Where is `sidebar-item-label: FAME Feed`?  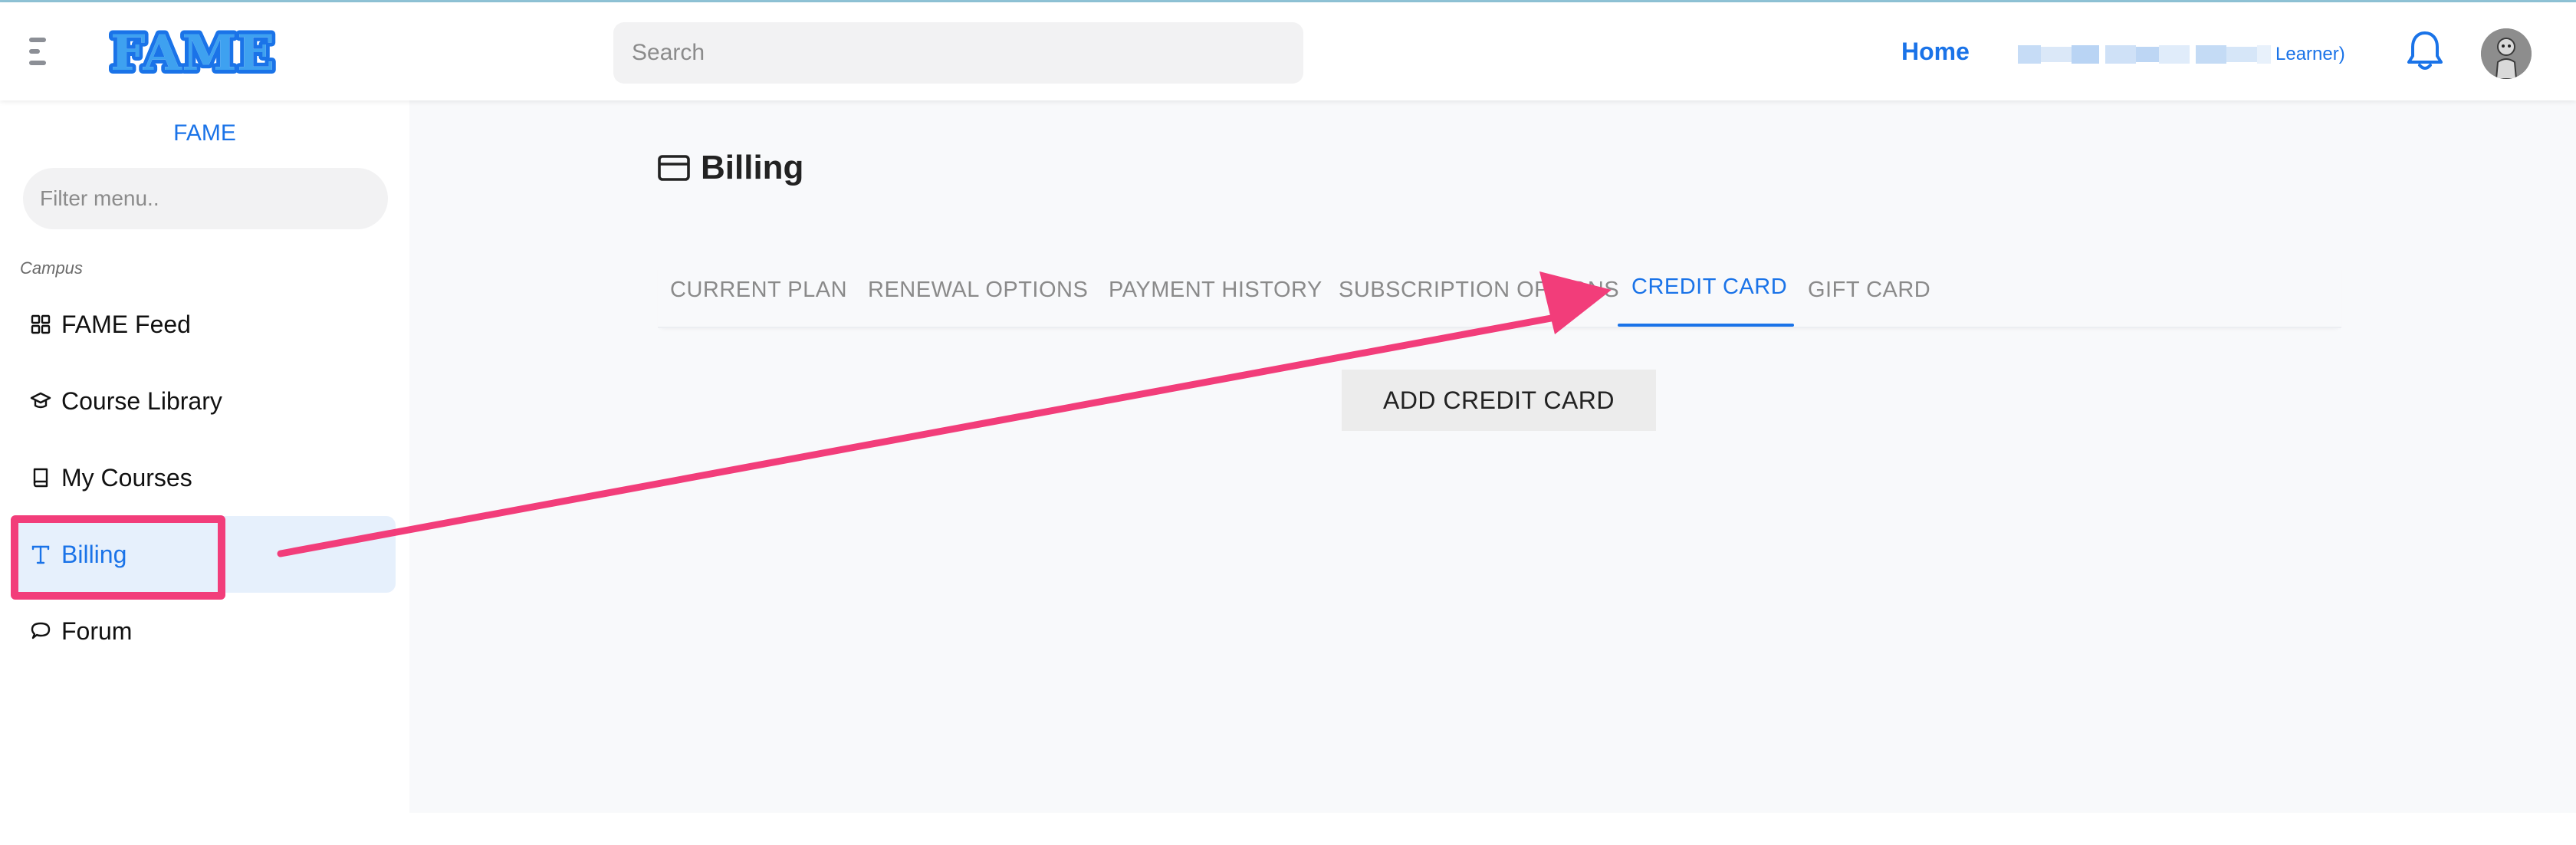 sidebar-item-label: FAME Feed is located at coordinates (126, 324).